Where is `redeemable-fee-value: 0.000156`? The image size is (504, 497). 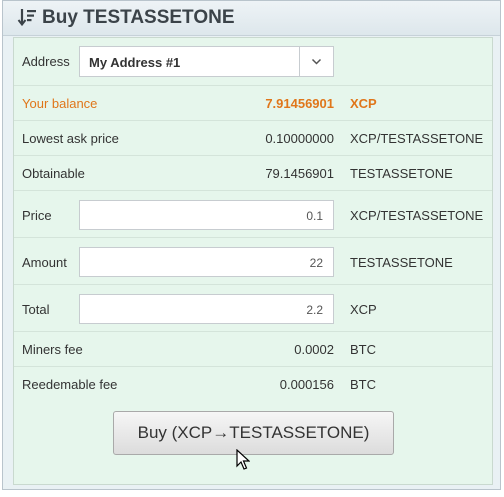 redeemable-fee-value: 0.000156 is located at coordinates (306, 384).